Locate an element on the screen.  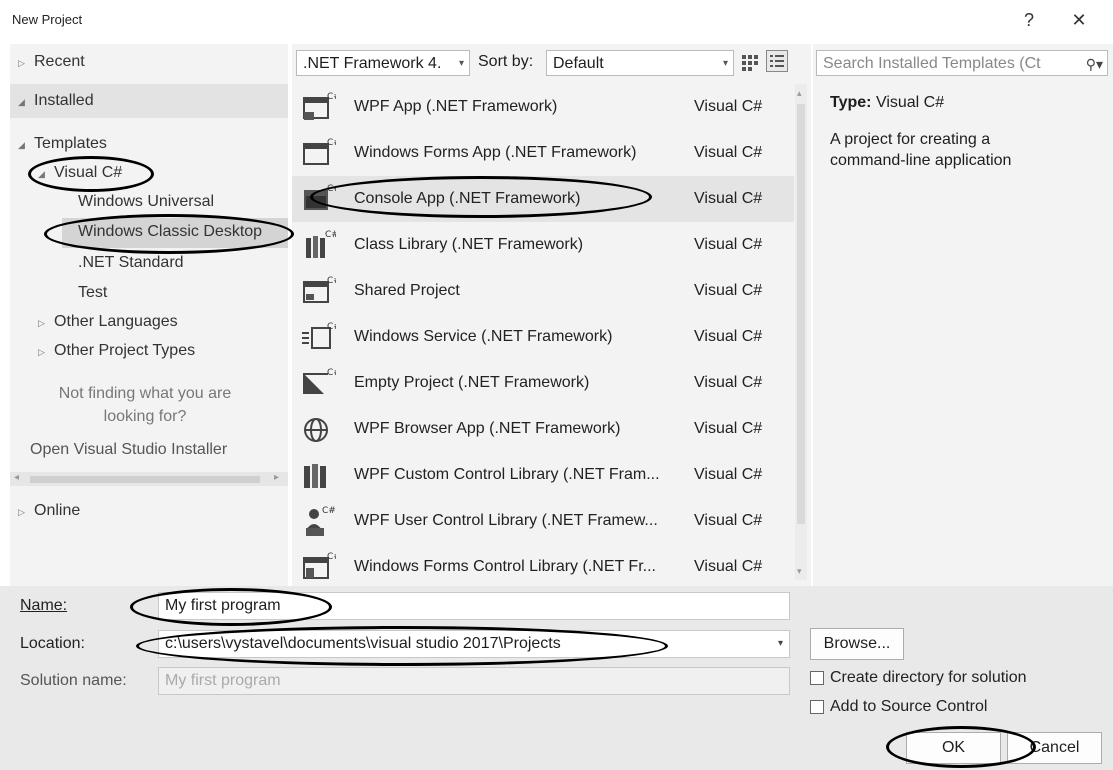
framework-select-value: .NET Framework 4. is located at coordinates (372, 63).